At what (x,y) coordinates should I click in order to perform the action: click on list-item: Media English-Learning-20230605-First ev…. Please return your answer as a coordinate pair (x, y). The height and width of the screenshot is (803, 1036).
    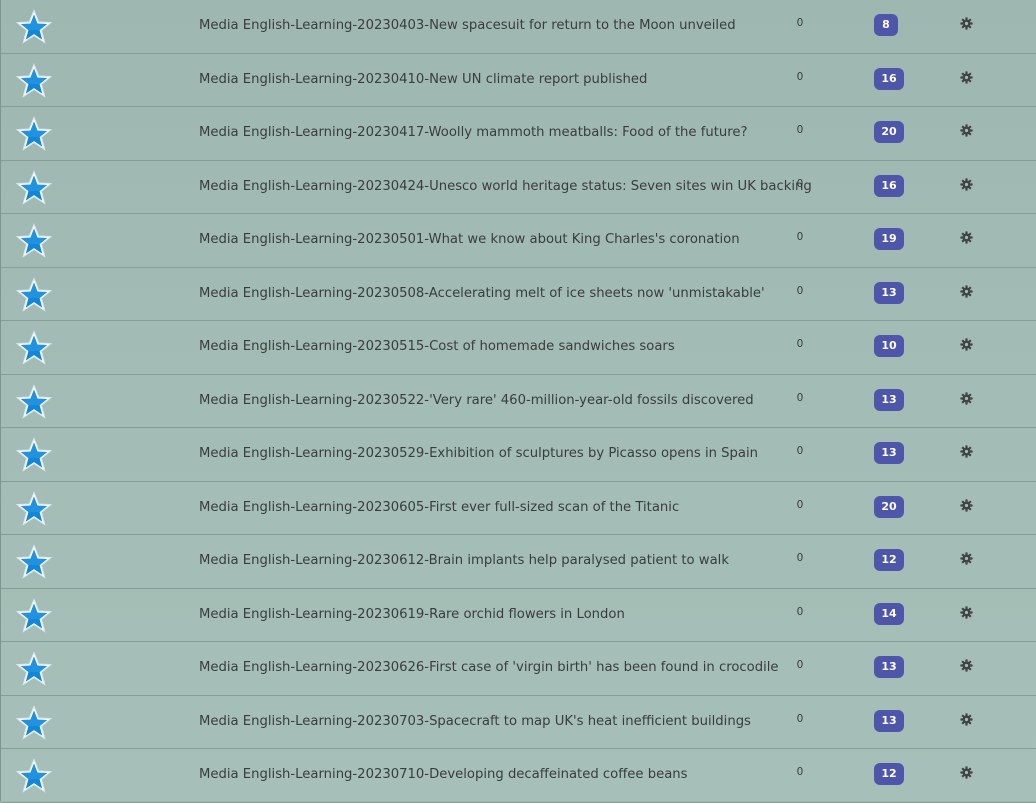
    Looking at the image, I should click on (518, 508).